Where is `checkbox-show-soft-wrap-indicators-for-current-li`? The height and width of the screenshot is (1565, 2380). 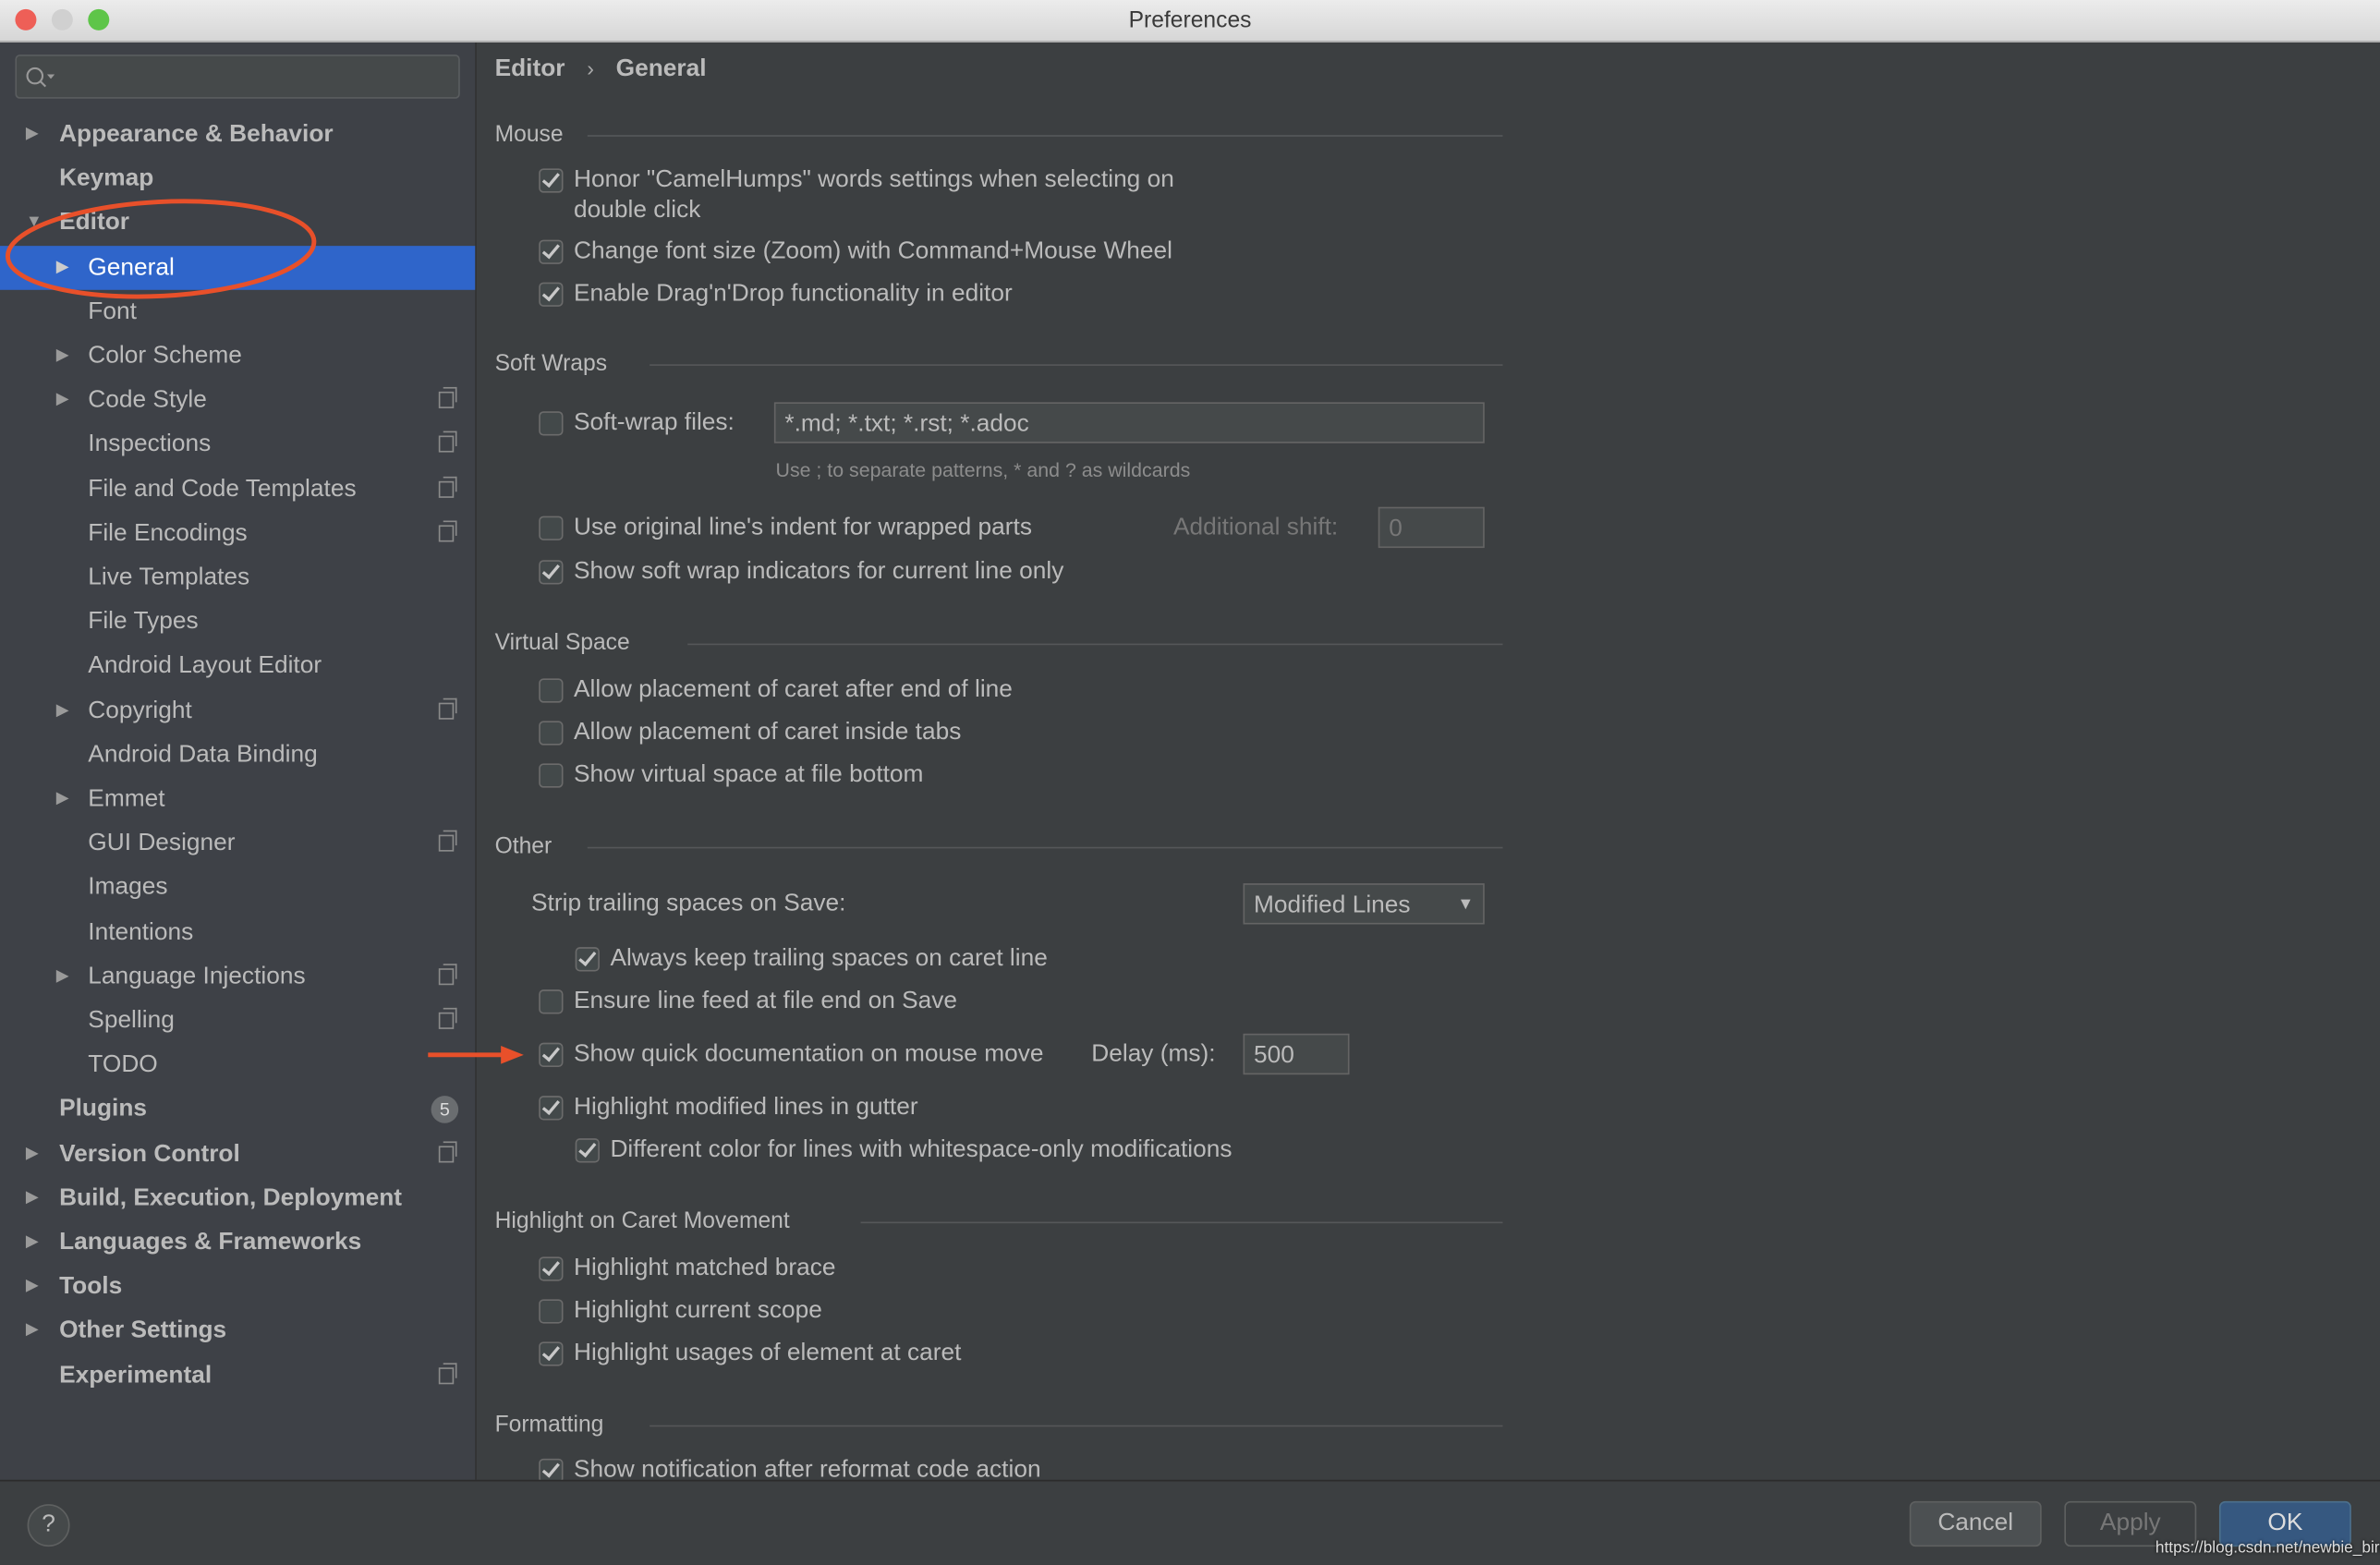 checkbox-show-soft-wrap-indicators-for-current-li is located at coordinates (551, 572).